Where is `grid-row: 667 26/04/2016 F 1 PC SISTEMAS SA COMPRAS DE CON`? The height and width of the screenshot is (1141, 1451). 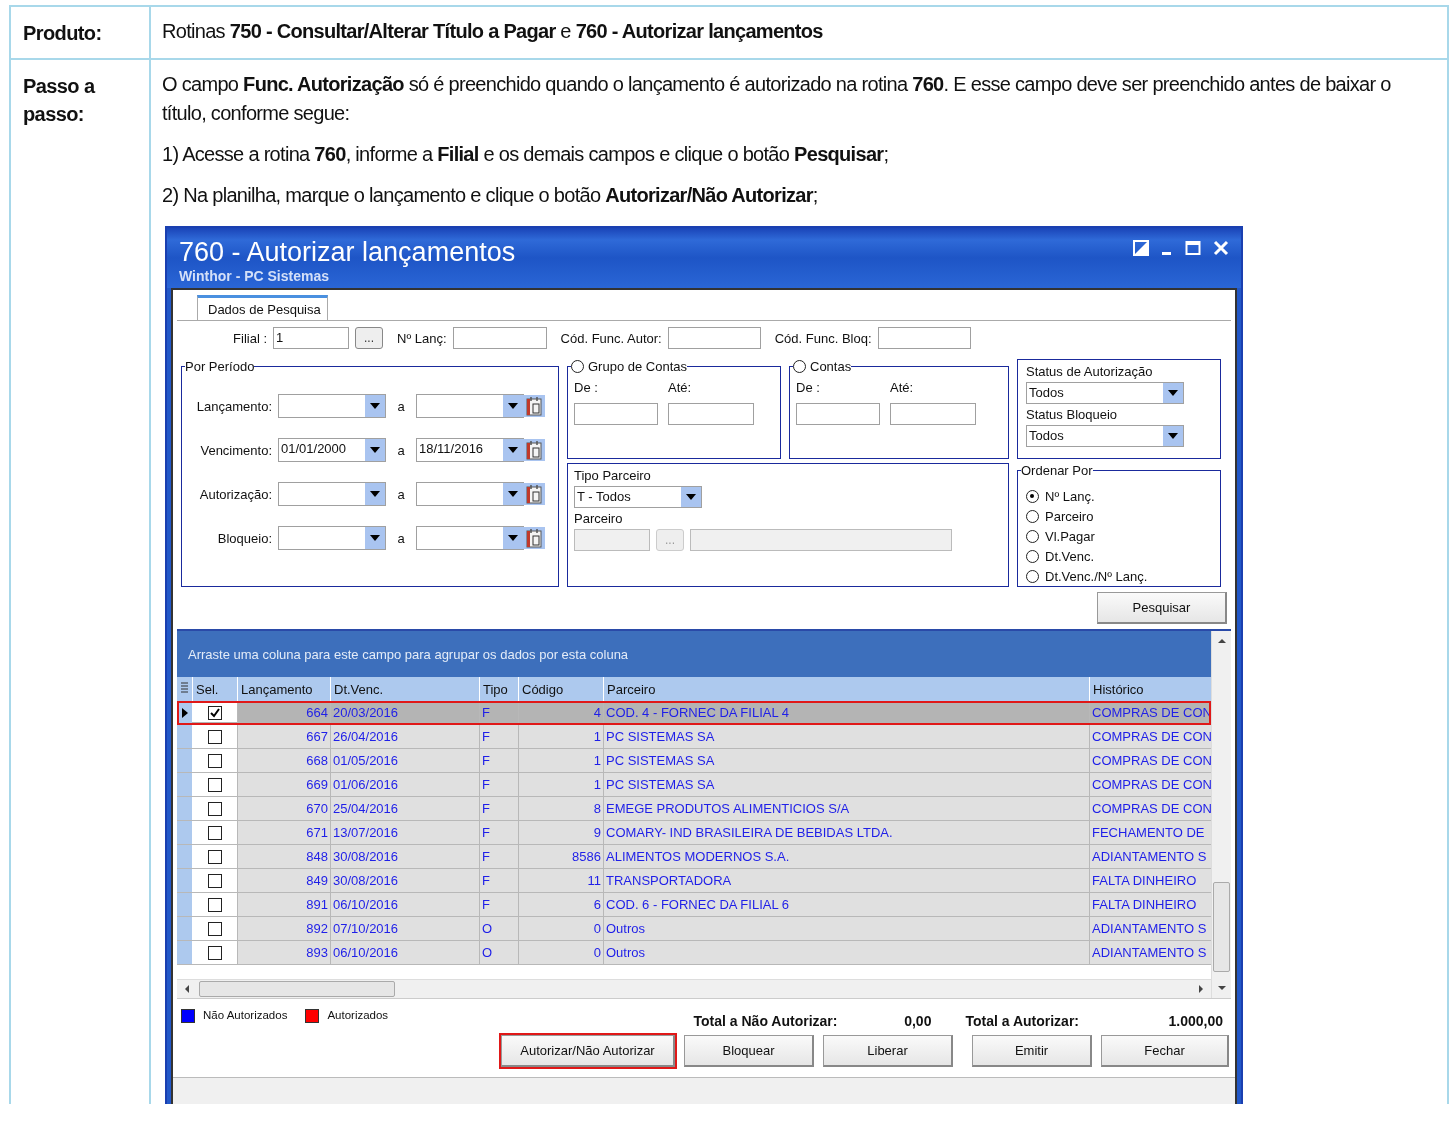 grid-row: 667 26/04/2016 F 1 PC SISTEMAS SA COMPRAS DE CON is located at coordinates (694, 737).